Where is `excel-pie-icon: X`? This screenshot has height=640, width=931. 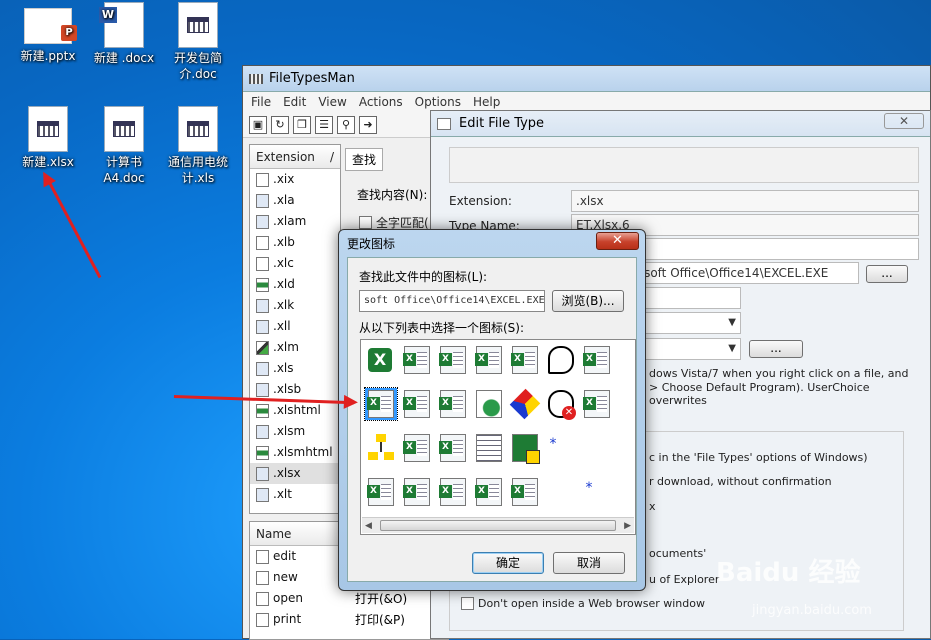
excel-pie-icon: X is located at coordinates (381, 492).